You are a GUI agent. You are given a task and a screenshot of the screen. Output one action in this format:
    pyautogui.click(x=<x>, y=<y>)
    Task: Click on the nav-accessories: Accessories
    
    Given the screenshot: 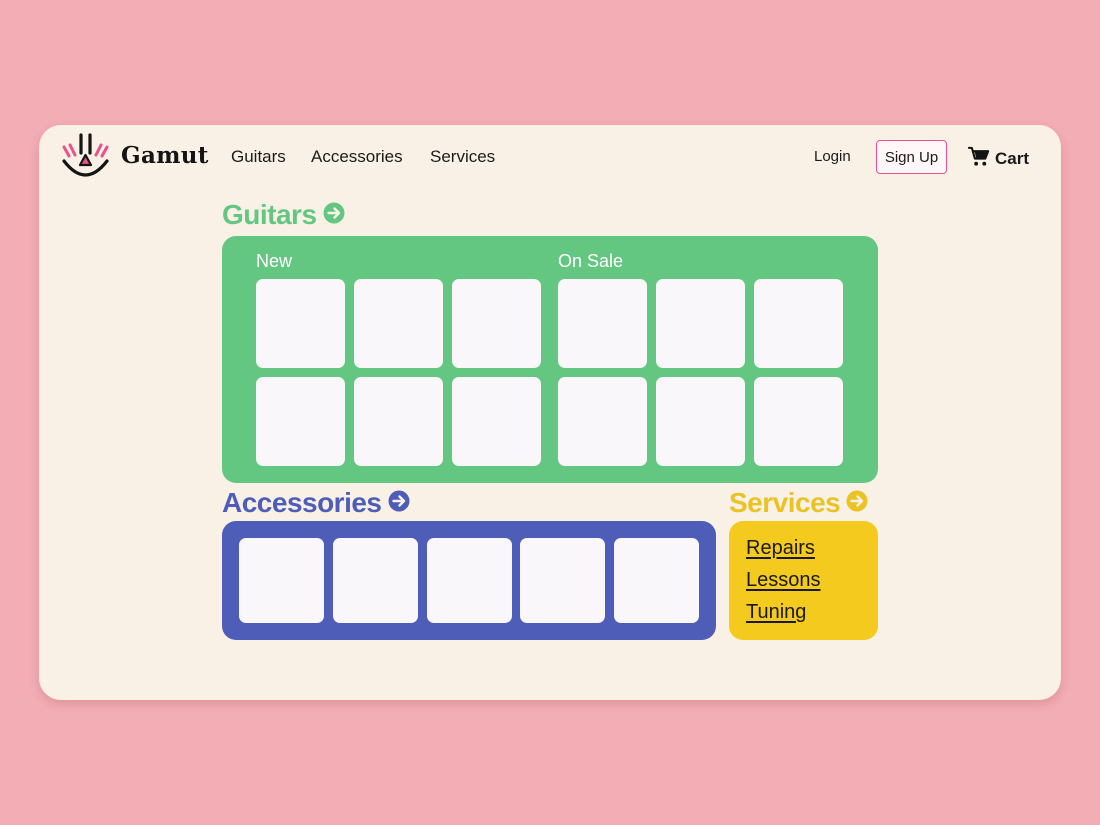 What is the action you would take?
    pyautogui.click(x=357, y=157)
    